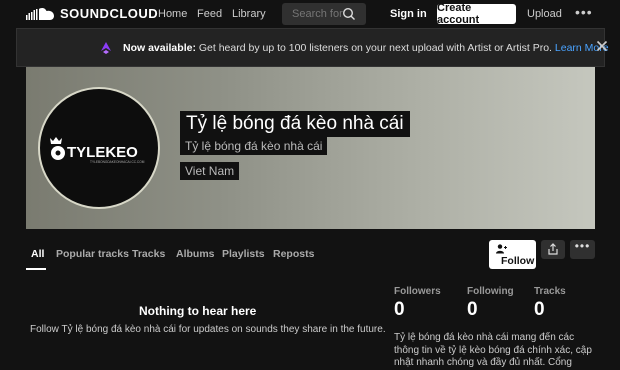 This screenshot has width=620, height=370. Describe the element at coordinates (102, 152) in the screenshot. I see `avatar-brand-text: TYLEKEO` at that location.